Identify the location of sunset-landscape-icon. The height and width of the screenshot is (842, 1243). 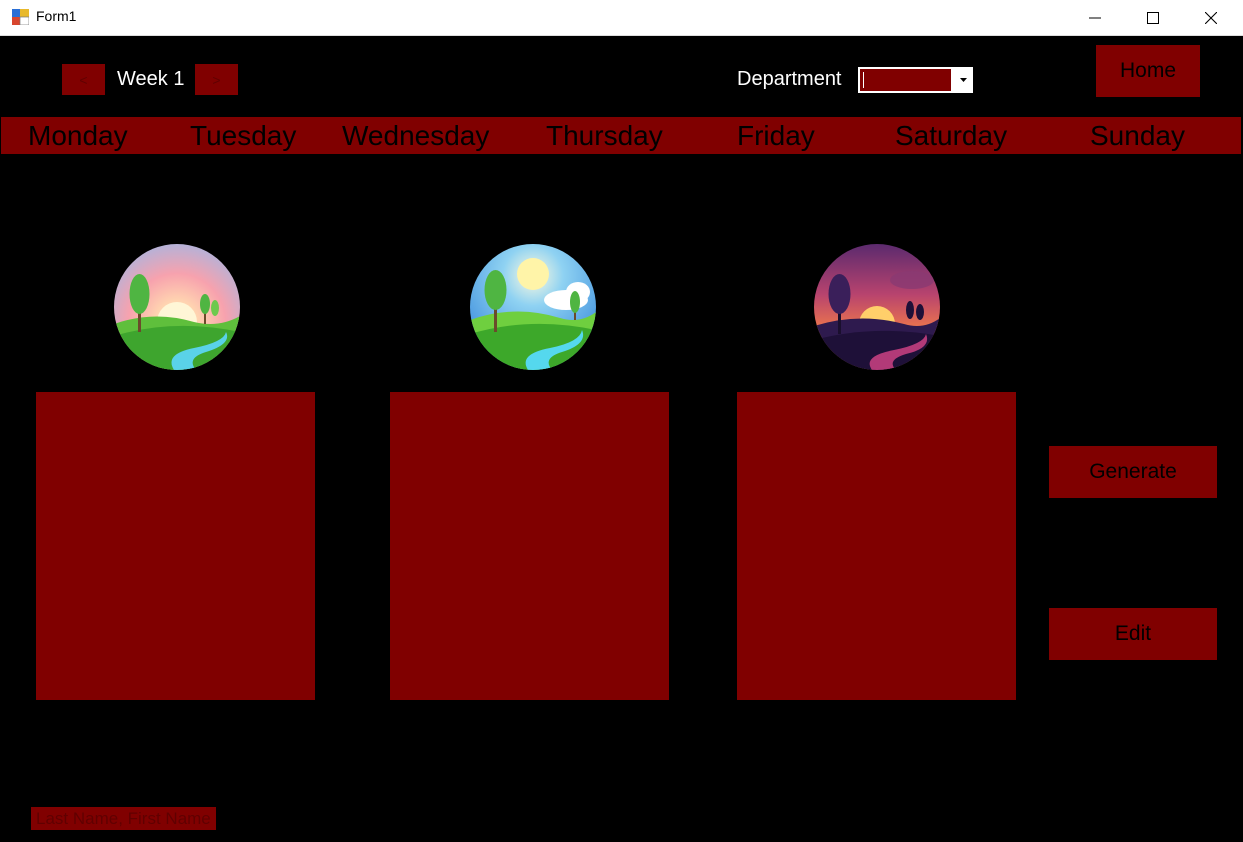
(877, 307).